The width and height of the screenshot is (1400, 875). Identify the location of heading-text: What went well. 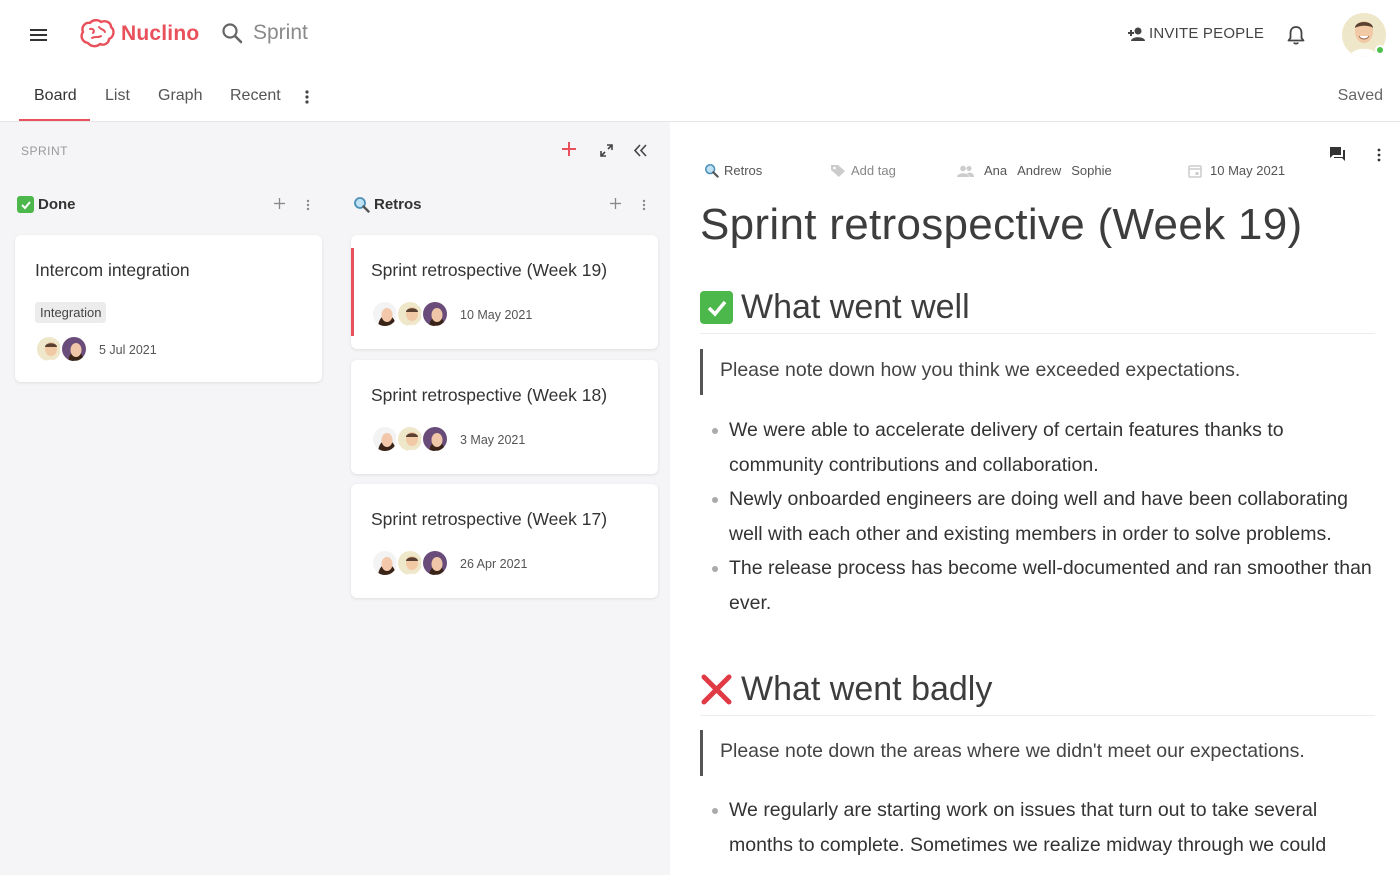
(855, 307).